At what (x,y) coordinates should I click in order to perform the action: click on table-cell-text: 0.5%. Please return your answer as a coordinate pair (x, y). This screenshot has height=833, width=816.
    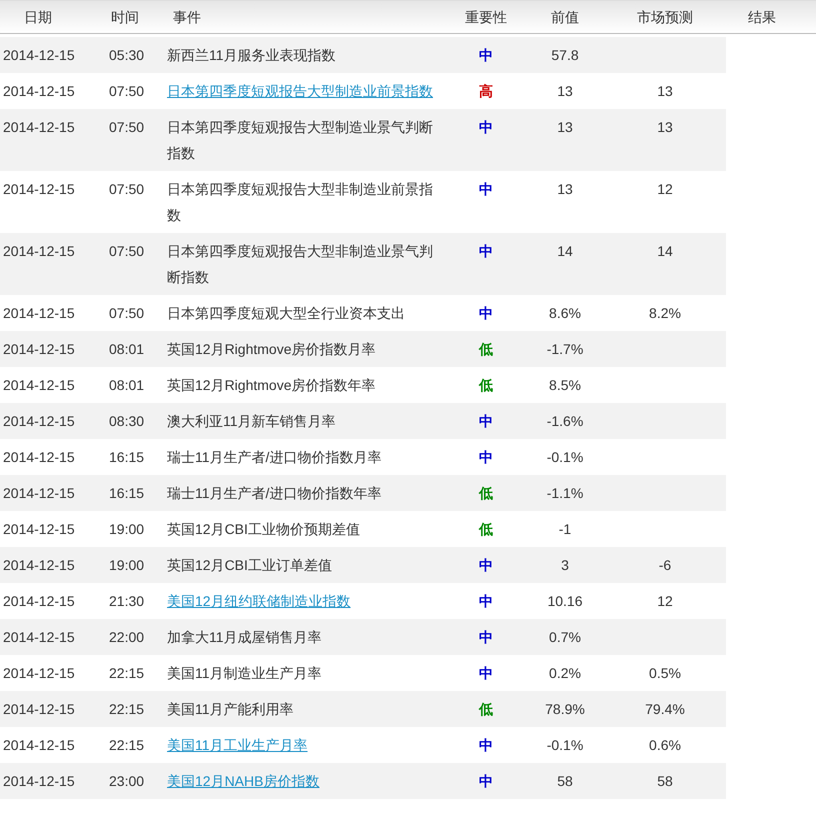
    Looking at the image, I should click on (665, 673).